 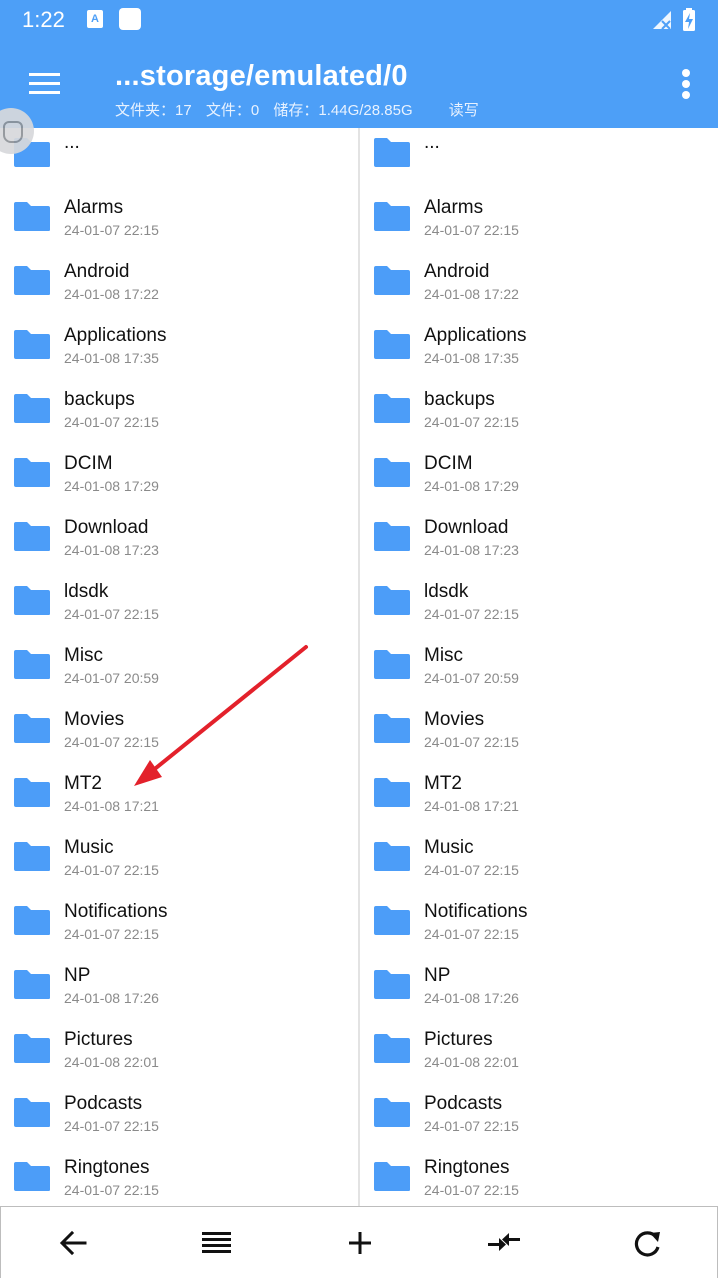 What do you see at coordinates (86, 591) in the screenshot?
I see `folder-name: ldsdk` at bounding box center [86, 591].